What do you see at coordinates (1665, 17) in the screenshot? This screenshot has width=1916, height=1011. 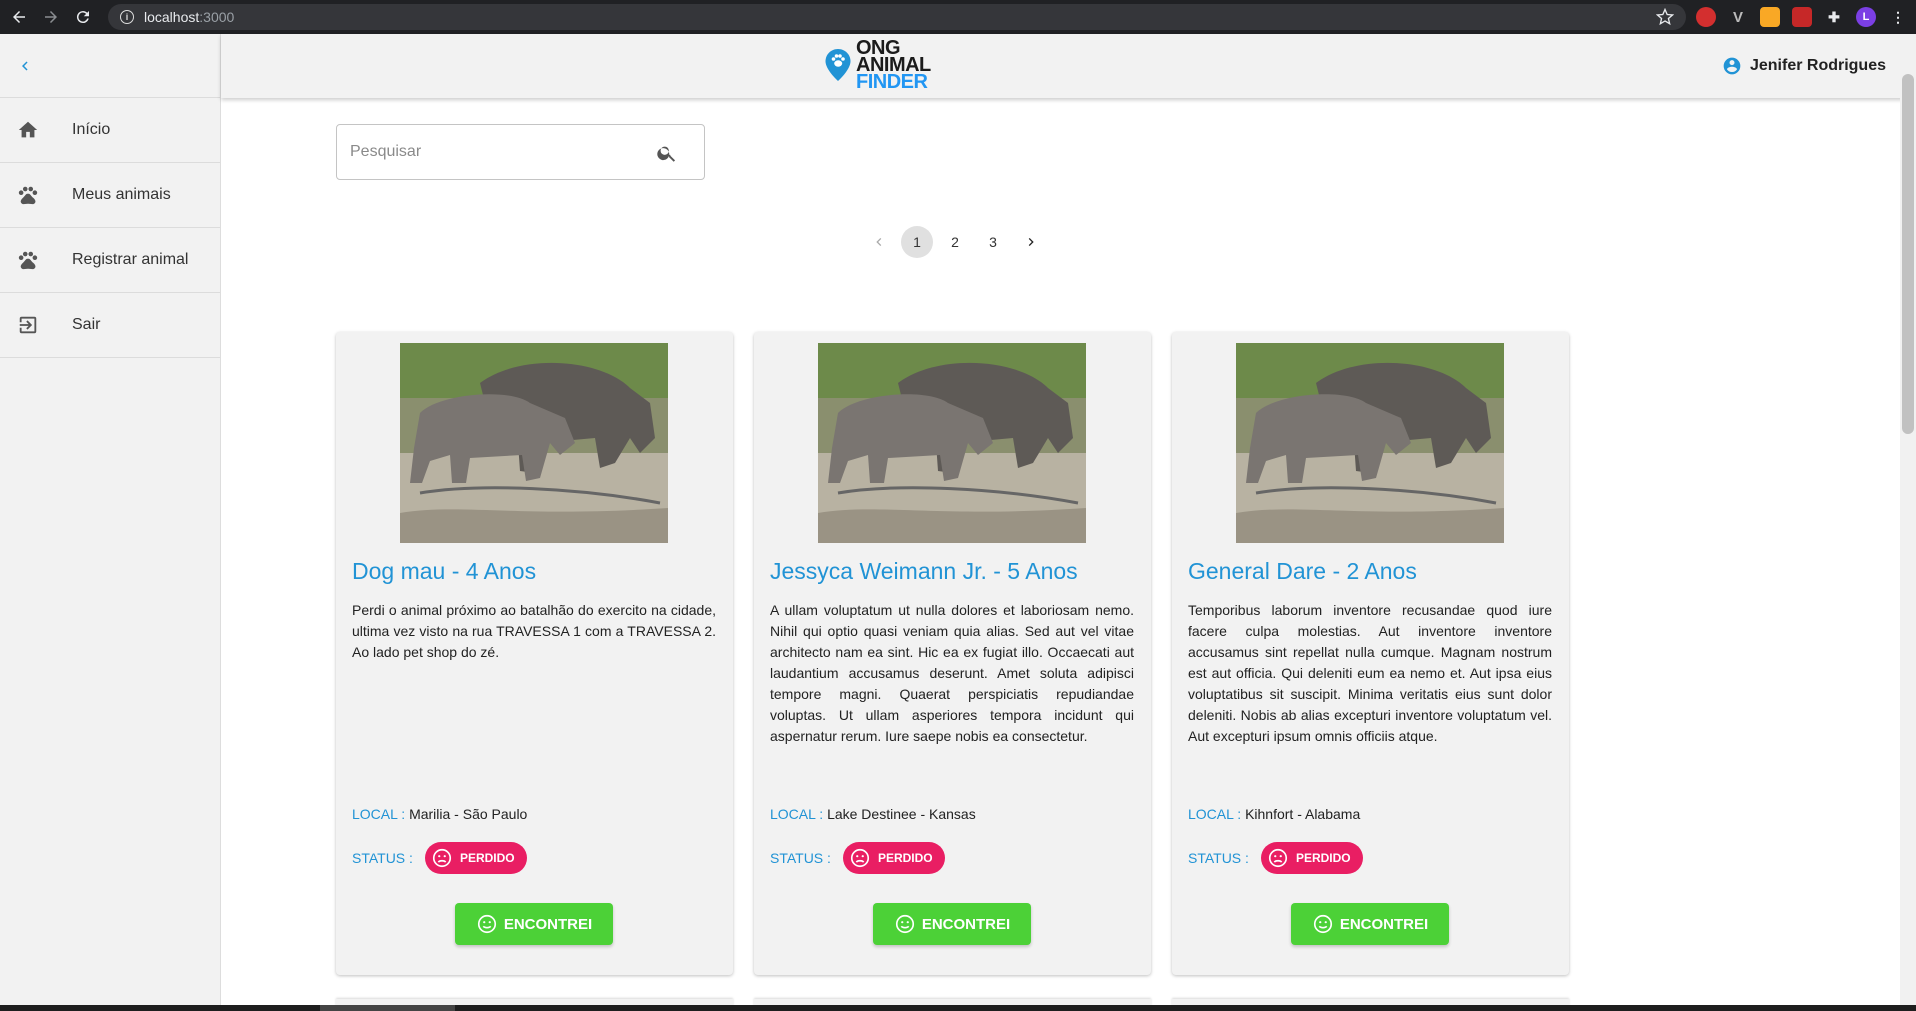 I see `bookmark-star-icon` at bounding box center [1665, 17].